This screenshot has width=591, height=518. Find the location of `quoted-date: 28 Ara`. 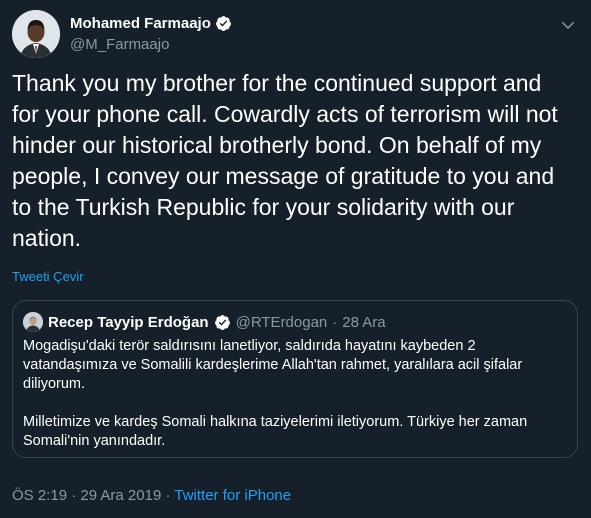

quoted-date: 28 Ara is located at coordinates (364, 322).